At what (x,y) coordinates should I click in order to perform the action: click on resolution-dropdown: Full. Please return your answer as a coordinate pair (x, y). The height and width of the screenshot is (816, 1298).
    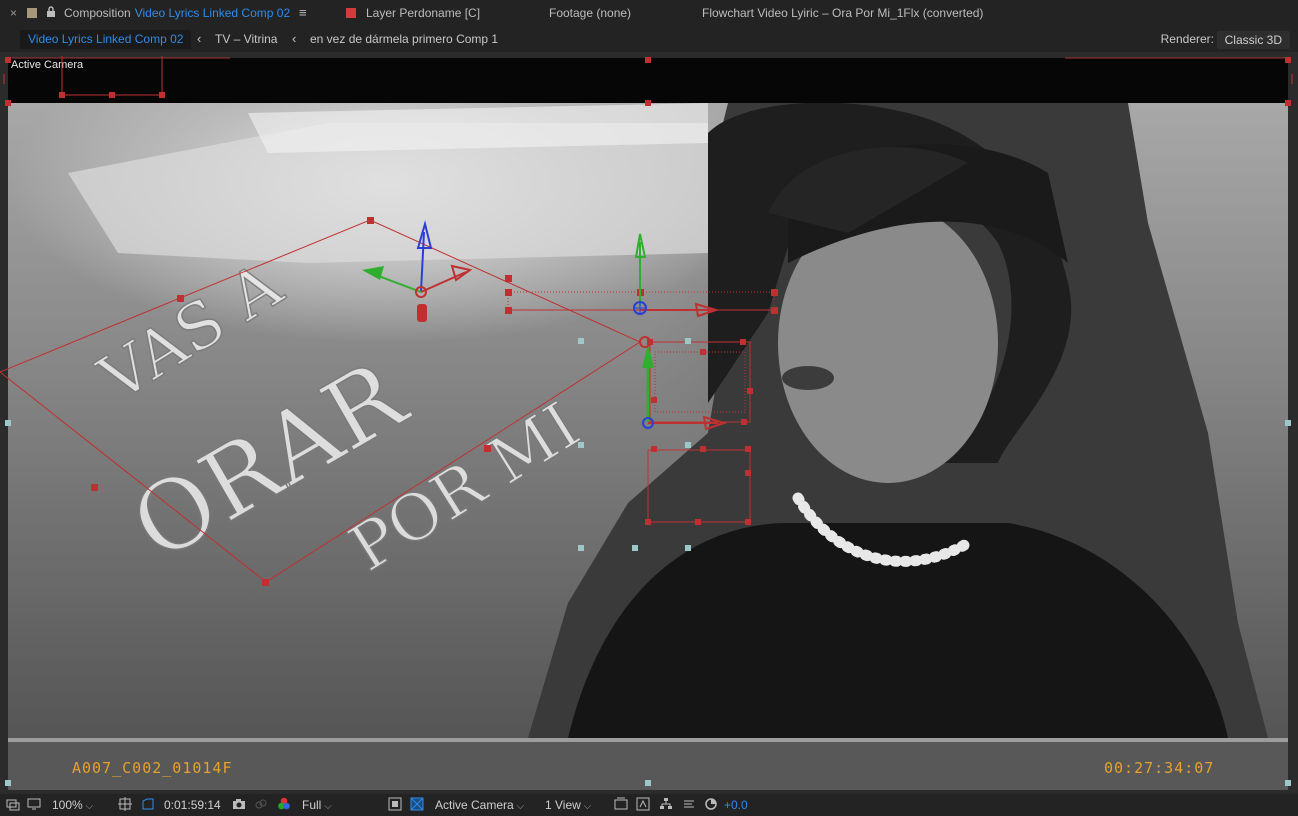
    Looking at the image, I should click on (317, 805).